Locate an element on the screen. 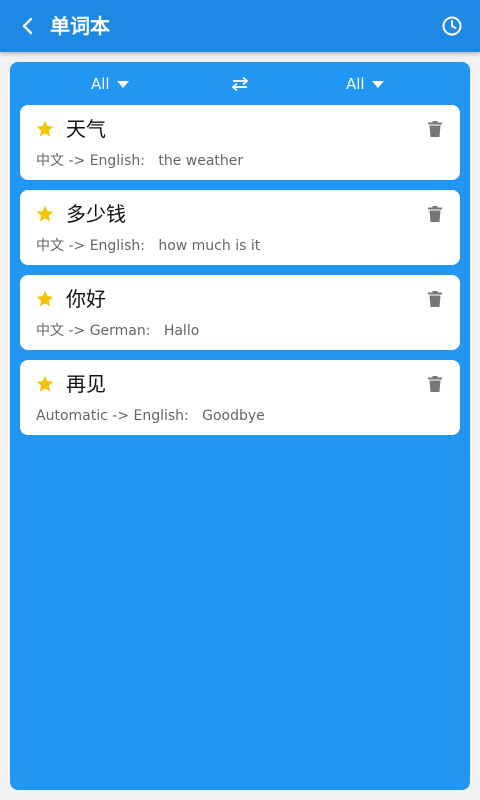  translation-info: Automatic -> English: Goodbye is located at coordinates (150, 416).